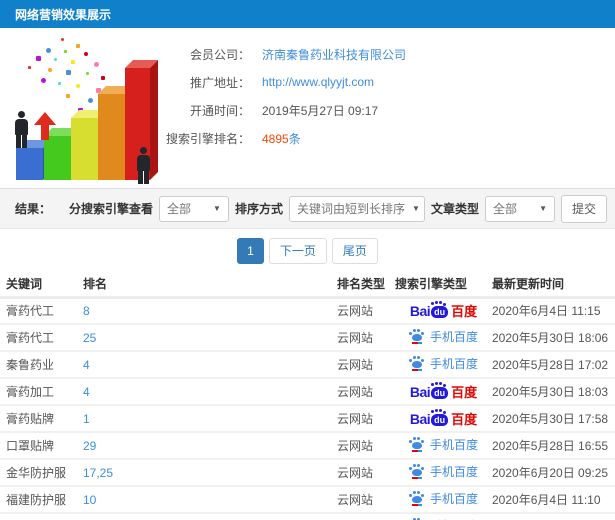 This screenshot has height=520, width=615. What do you see at coordinates (45, 126) in the screenshot?
I see `growth-arrow-icon` at bounding box center [45, 126].